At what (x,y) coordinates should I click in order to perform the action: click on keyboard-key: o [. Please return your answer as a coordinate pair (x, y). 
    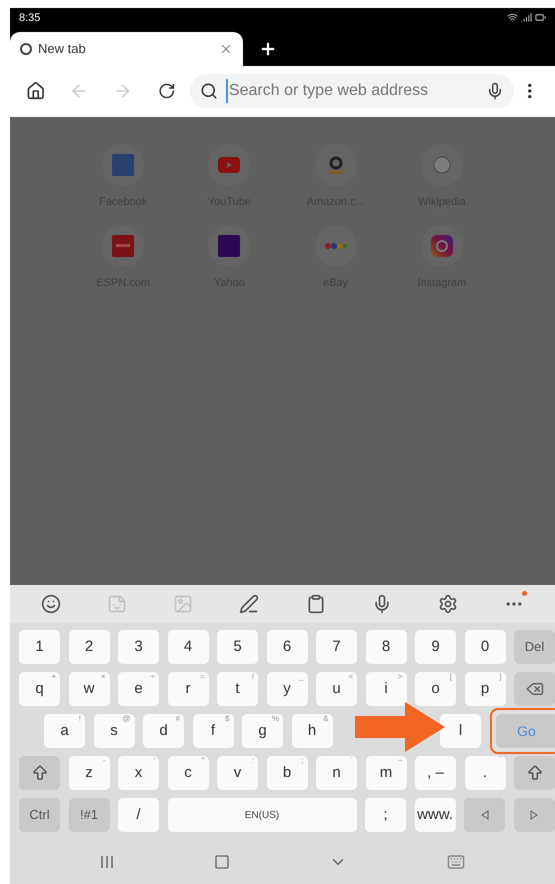
    Looking at the image, I should click on (435, 689).